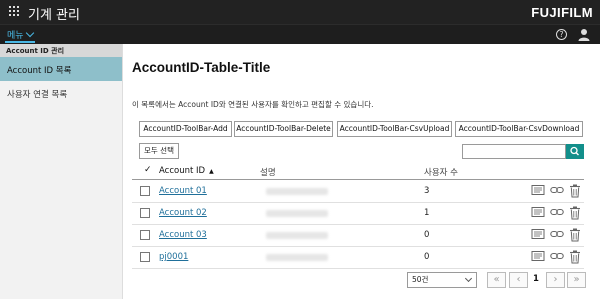 This screenshot has width=600, height=299. What do you see at coordinates (183, 235) in the screenshot?
I see `account-id-link: Account 03` at bounding box center [183, 235].